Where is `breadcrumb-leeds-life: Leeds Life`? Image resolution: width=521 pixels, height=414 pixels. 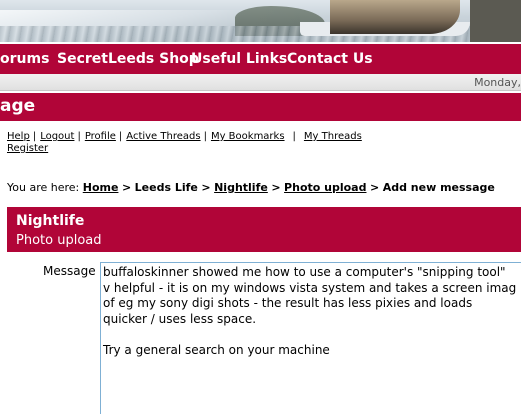
breadcrumb-leeds-life: Leeds Life is located at coordinates (166, 187).